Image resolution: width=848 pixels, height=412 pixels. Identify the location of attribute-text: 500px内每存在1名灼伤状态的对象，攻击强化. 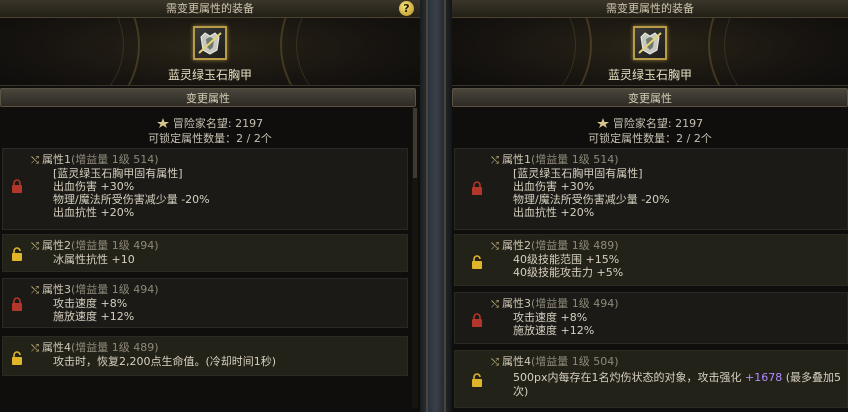
(629, 377).